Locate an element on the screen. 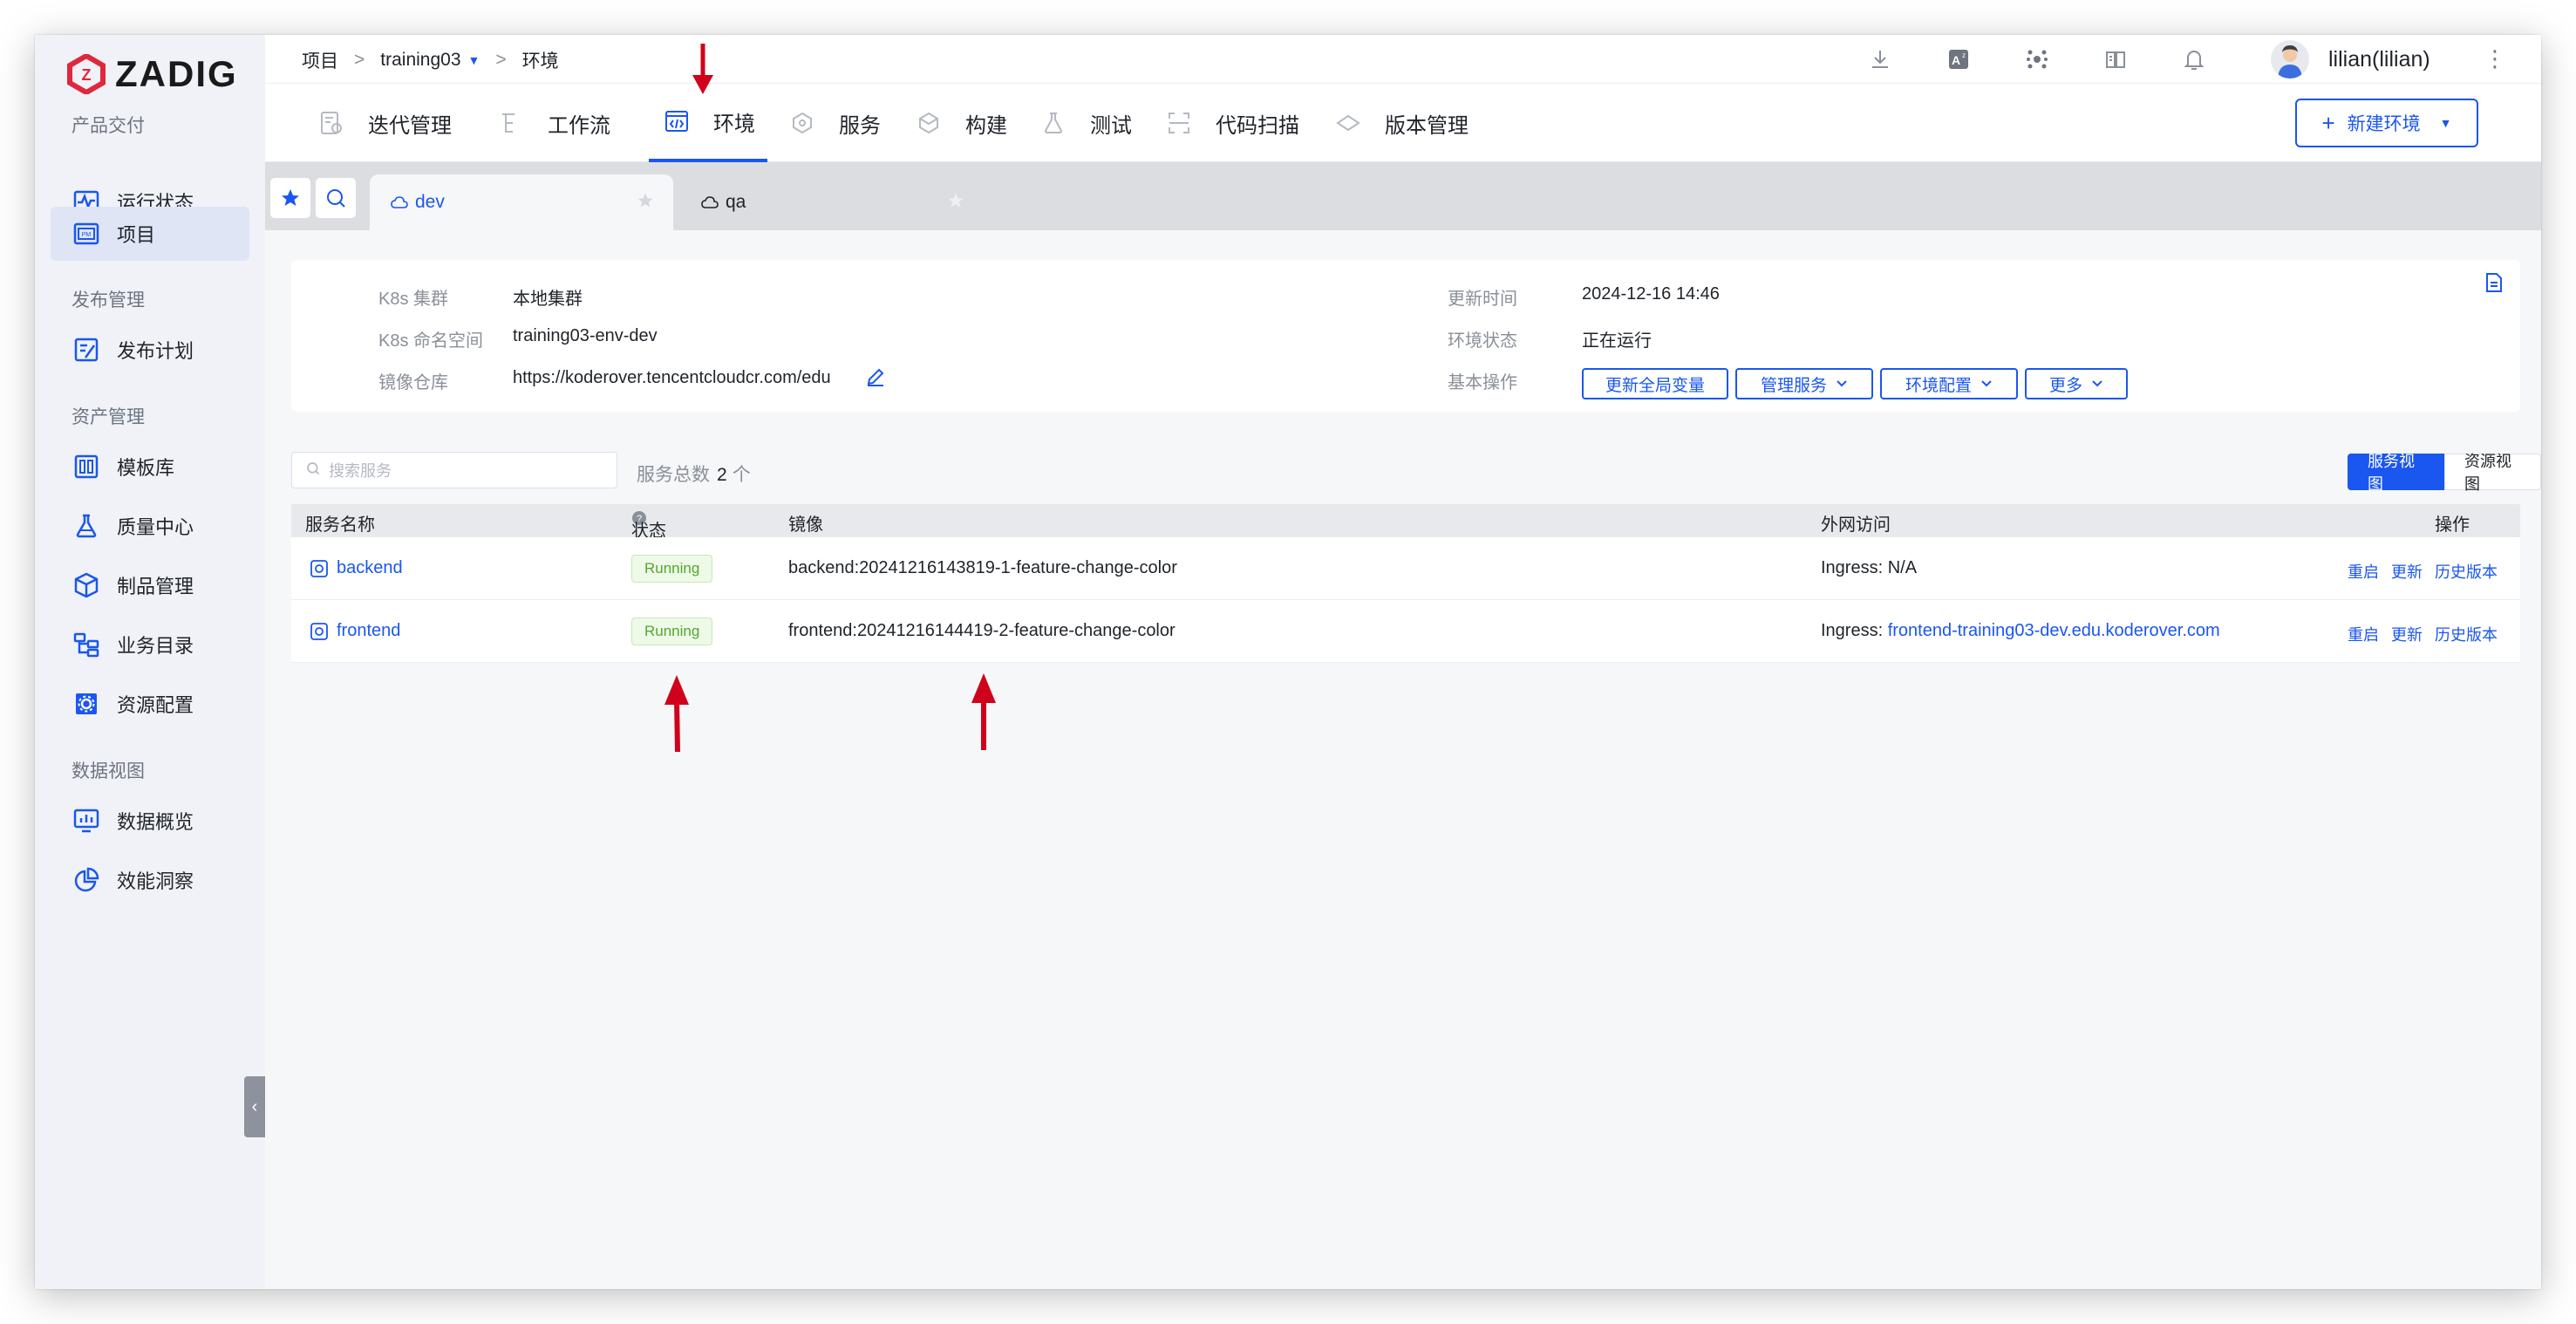 This screenshot has height=1324, width=2576. diamond-icon is located at coordinates (1348, 123).